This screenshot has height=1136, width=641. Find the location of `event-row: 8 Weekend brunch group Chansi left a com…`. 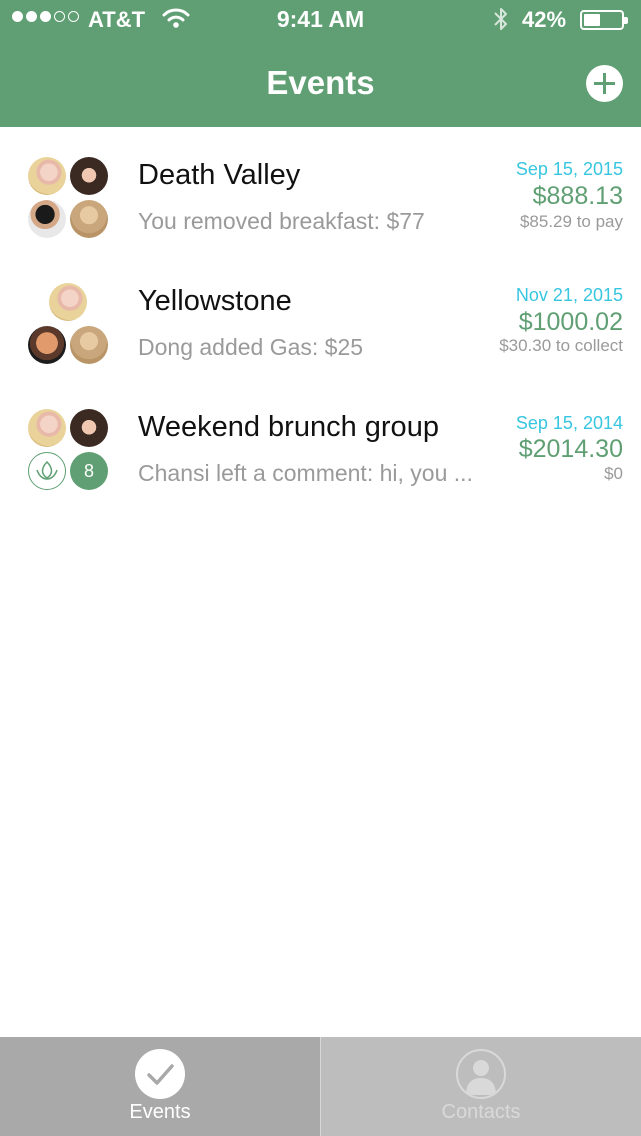

event-row: 8 Weekend brunch group Chansi left a com… is located at coordinates (320, 452).